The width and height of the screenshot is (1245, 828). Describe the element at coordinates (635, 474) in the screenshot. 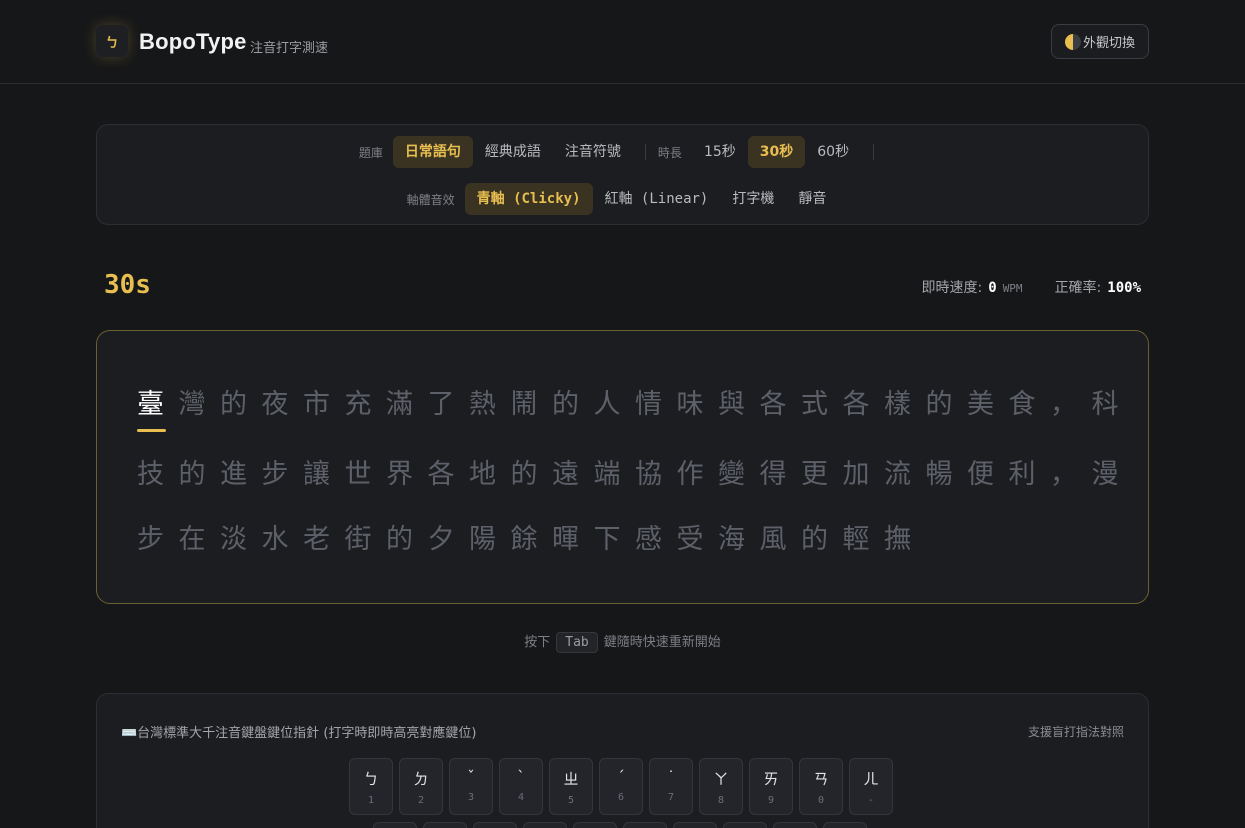

I see `text-line-2: 技的進步讓世界各地的遠端協作變得更加流暢便利，漫` at that location.